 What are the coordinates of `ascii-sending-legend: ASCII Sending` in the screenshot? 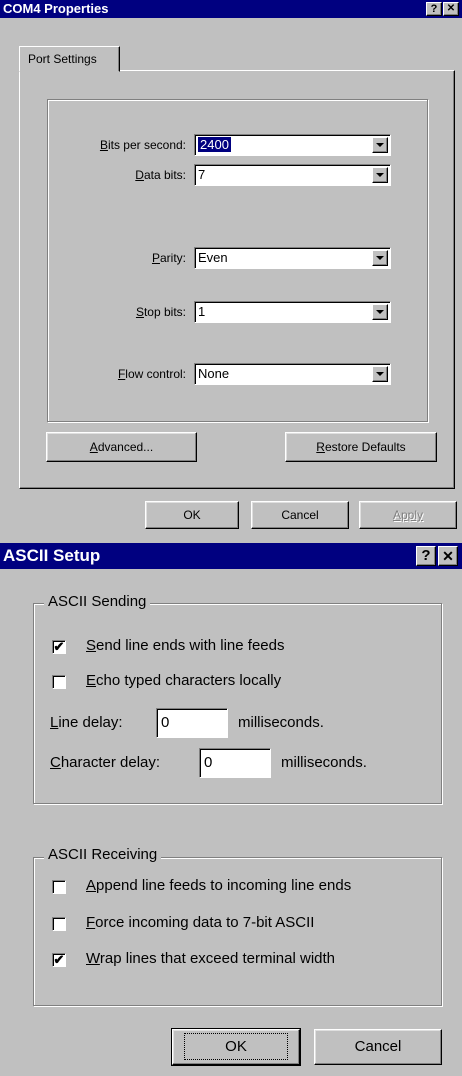 It's located at (97, 601).